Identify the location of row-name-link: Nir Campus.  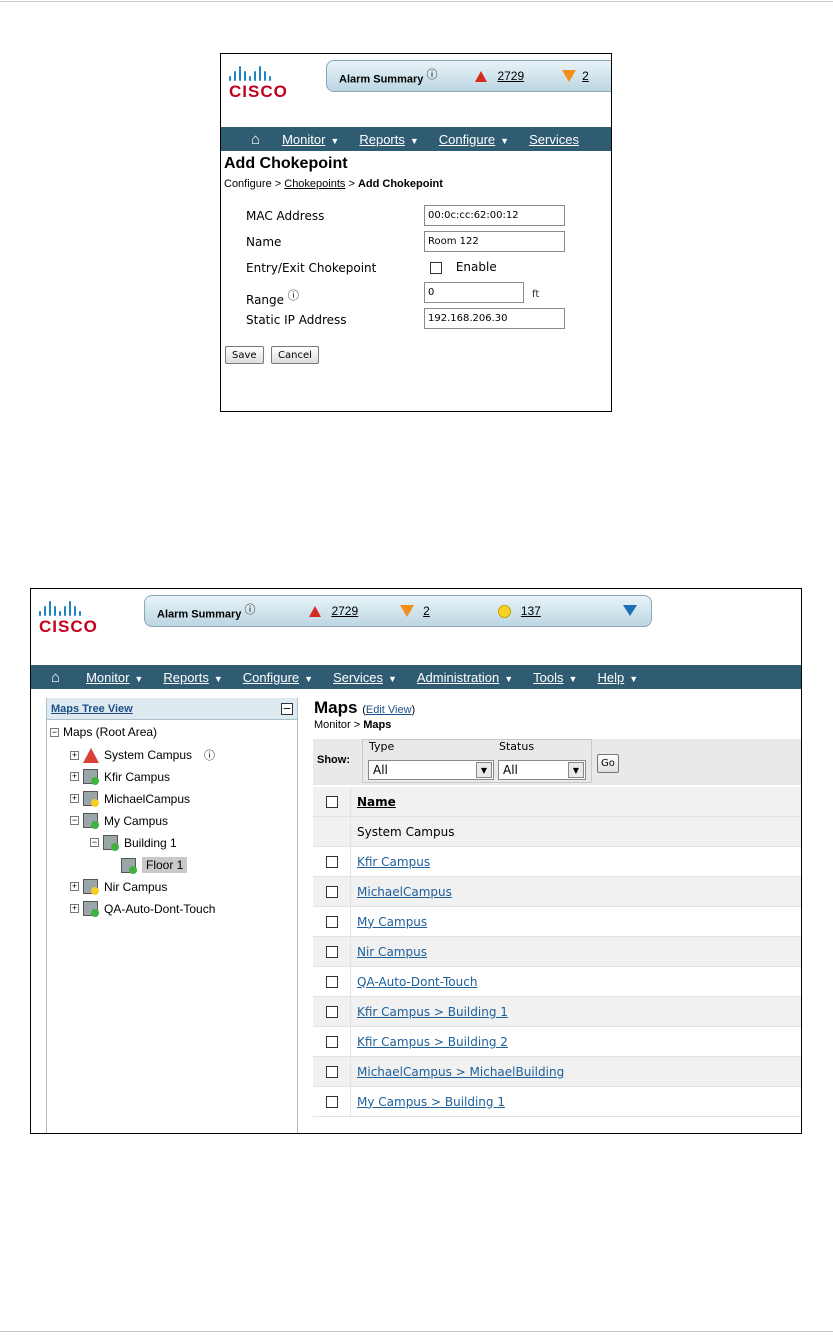
(392, 952).